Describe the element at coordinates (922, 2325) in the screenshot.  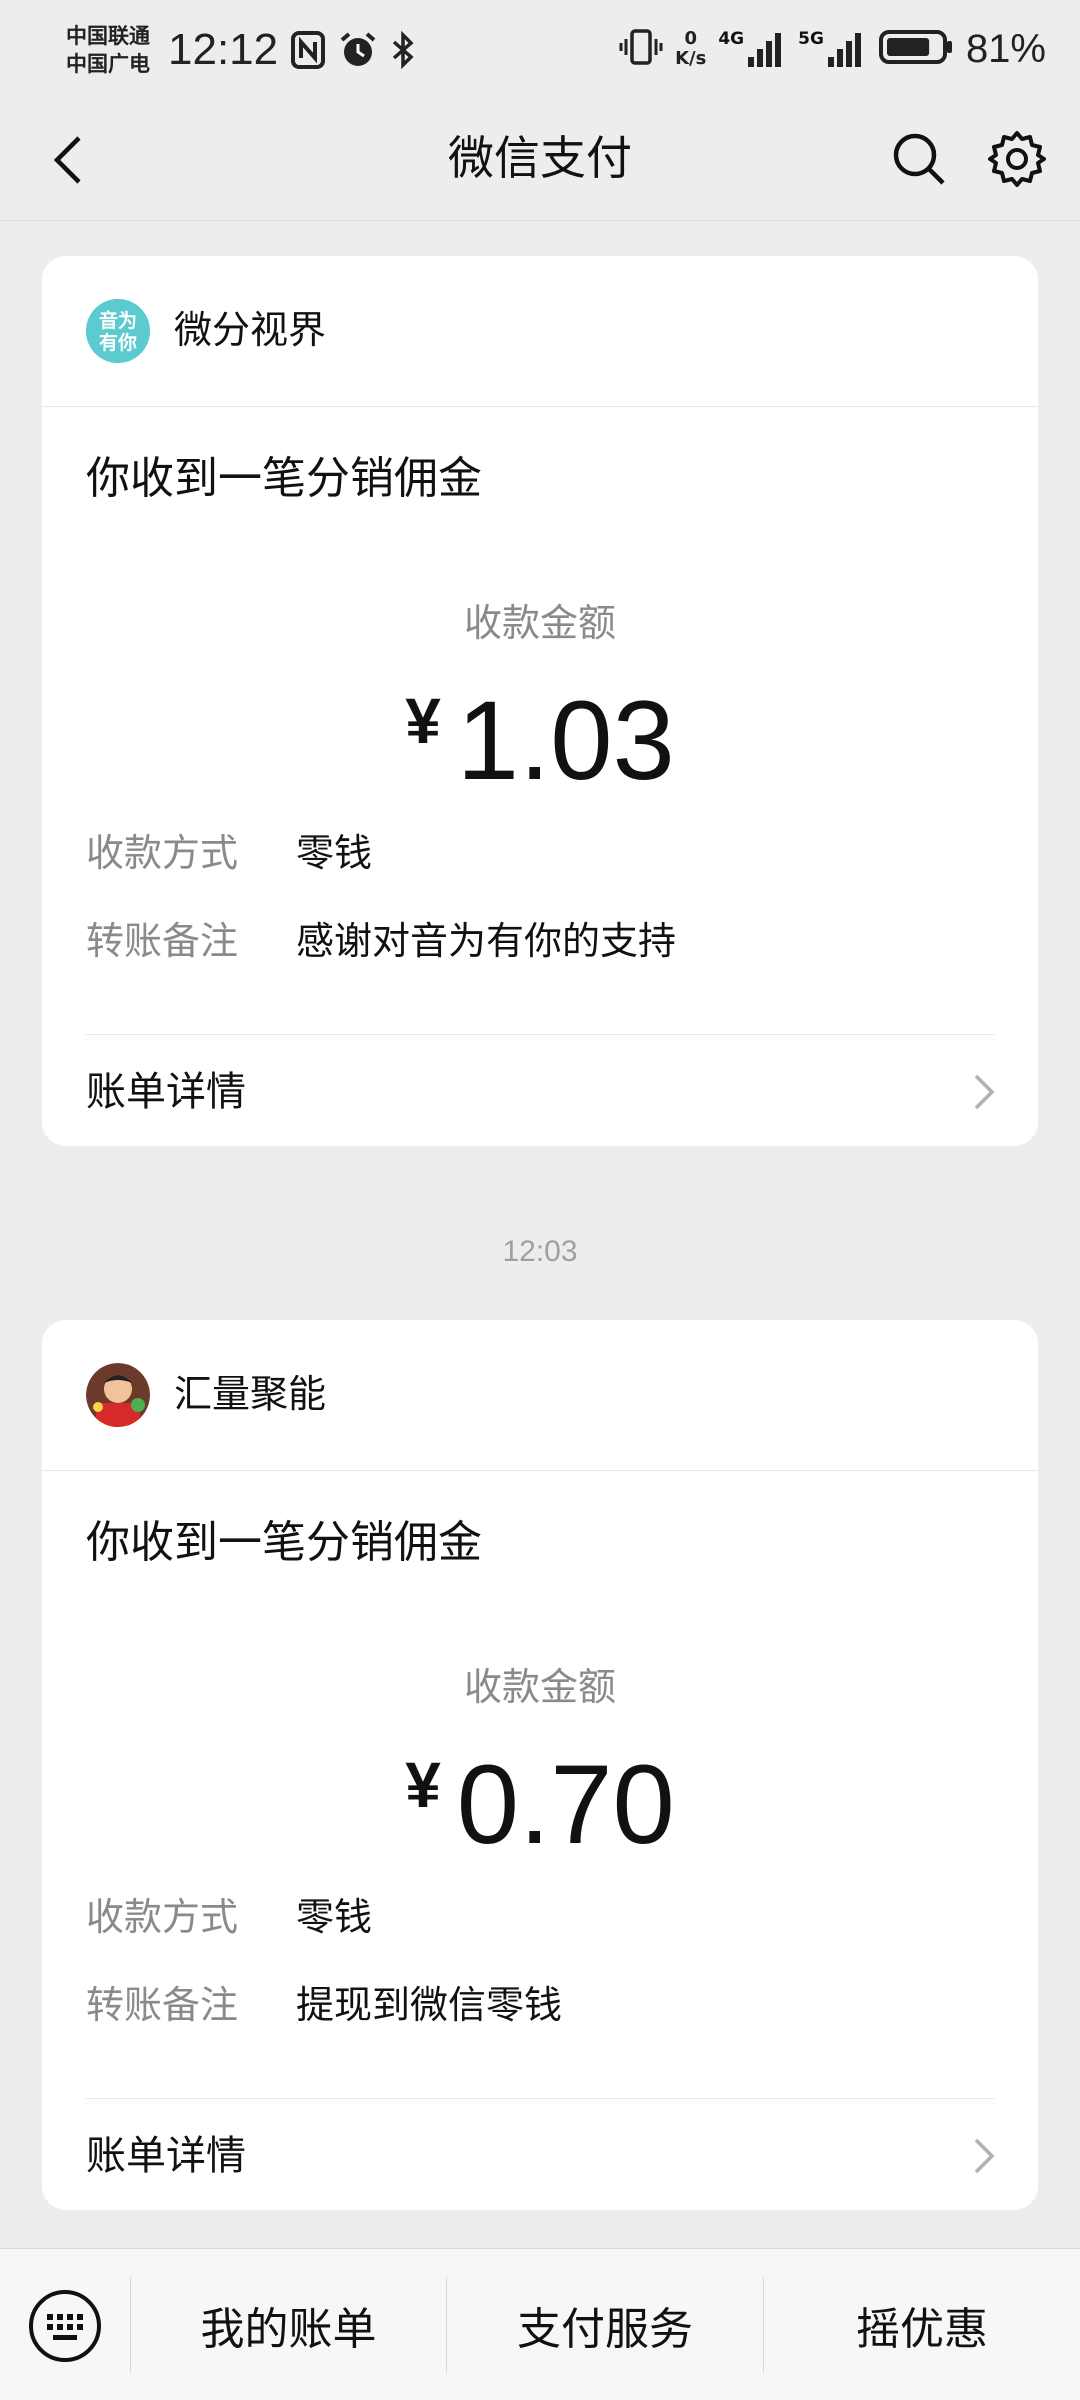
I see `menu-shake-offers: 摇优惠` at that location.